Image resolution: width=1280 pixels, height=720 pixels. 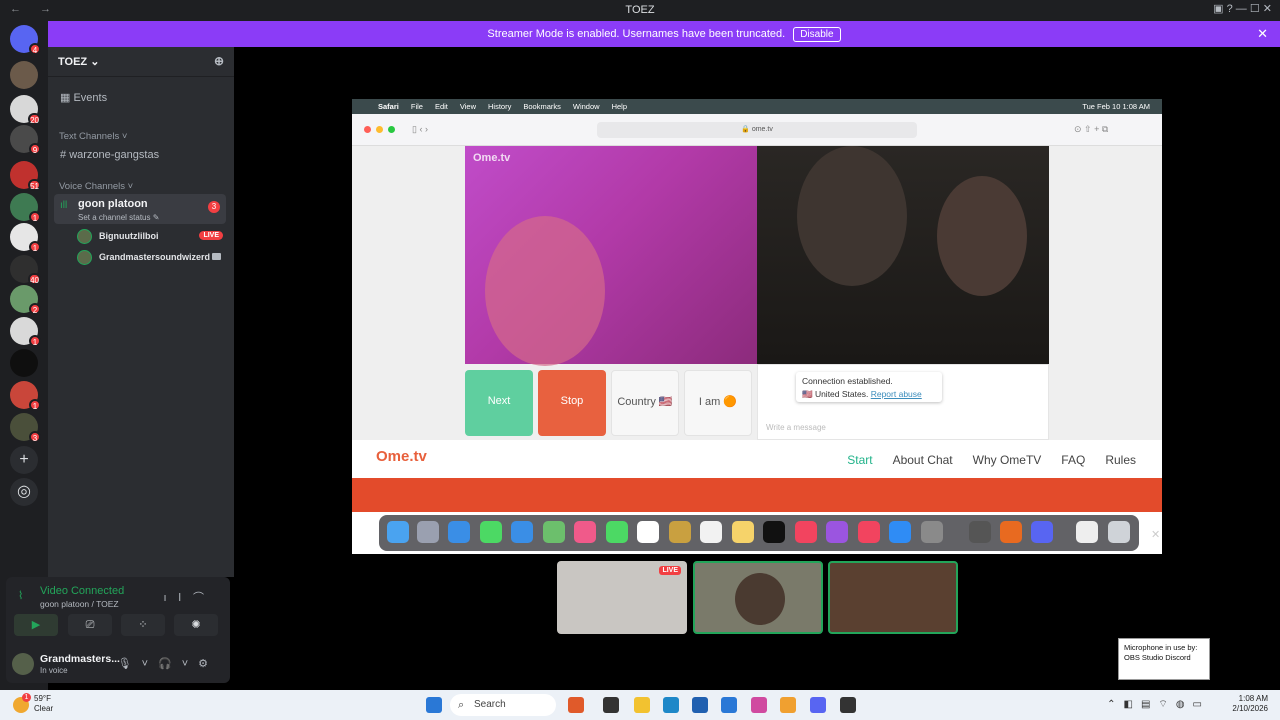 What do you see at coordinates (25, 176) in the screenshot?
I see `server-icon: 51` at bounding box center [25, 176].